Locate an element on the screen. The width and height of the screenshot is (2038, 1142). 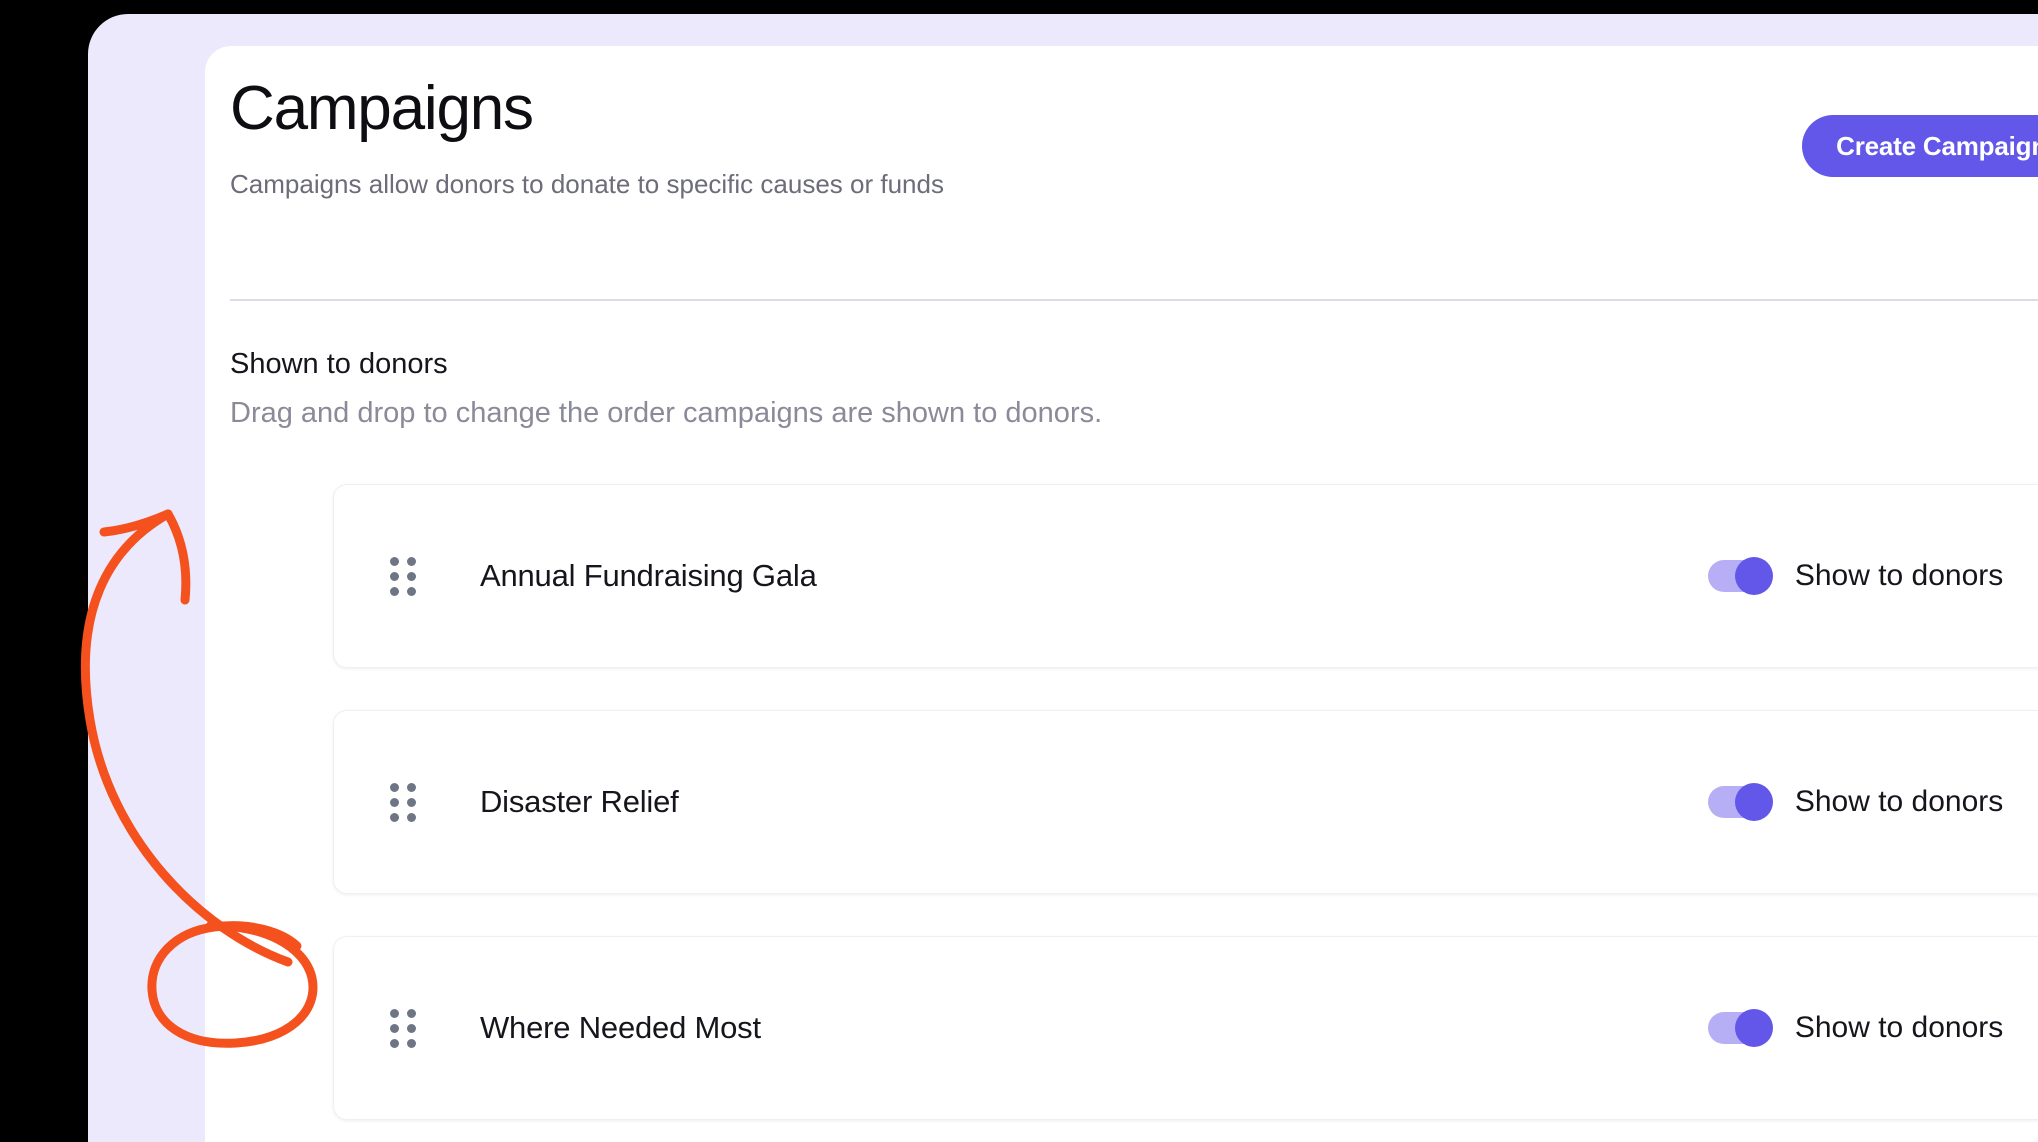
header-divider is located at coordinates (1134, 300).